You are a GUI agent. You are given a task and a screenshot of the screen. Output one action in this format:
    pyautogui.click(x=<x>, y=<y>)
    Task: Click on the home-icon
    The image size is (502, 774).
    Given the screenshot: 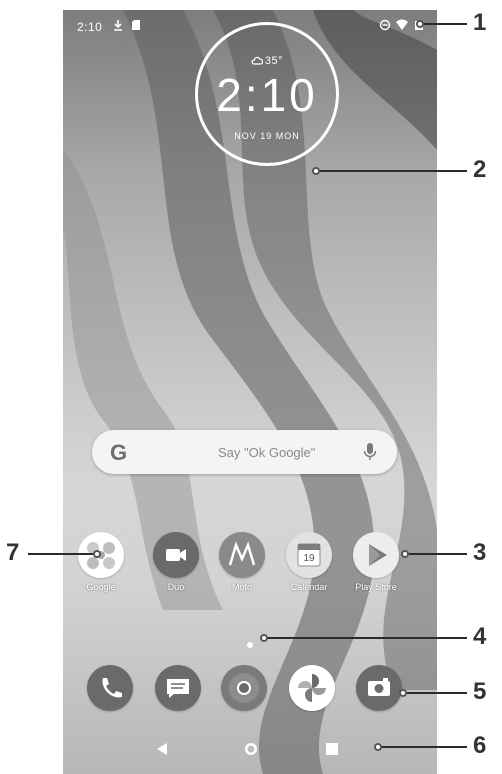 What is the action you would take?
    pyautogui.click(x=251, y=749)
    